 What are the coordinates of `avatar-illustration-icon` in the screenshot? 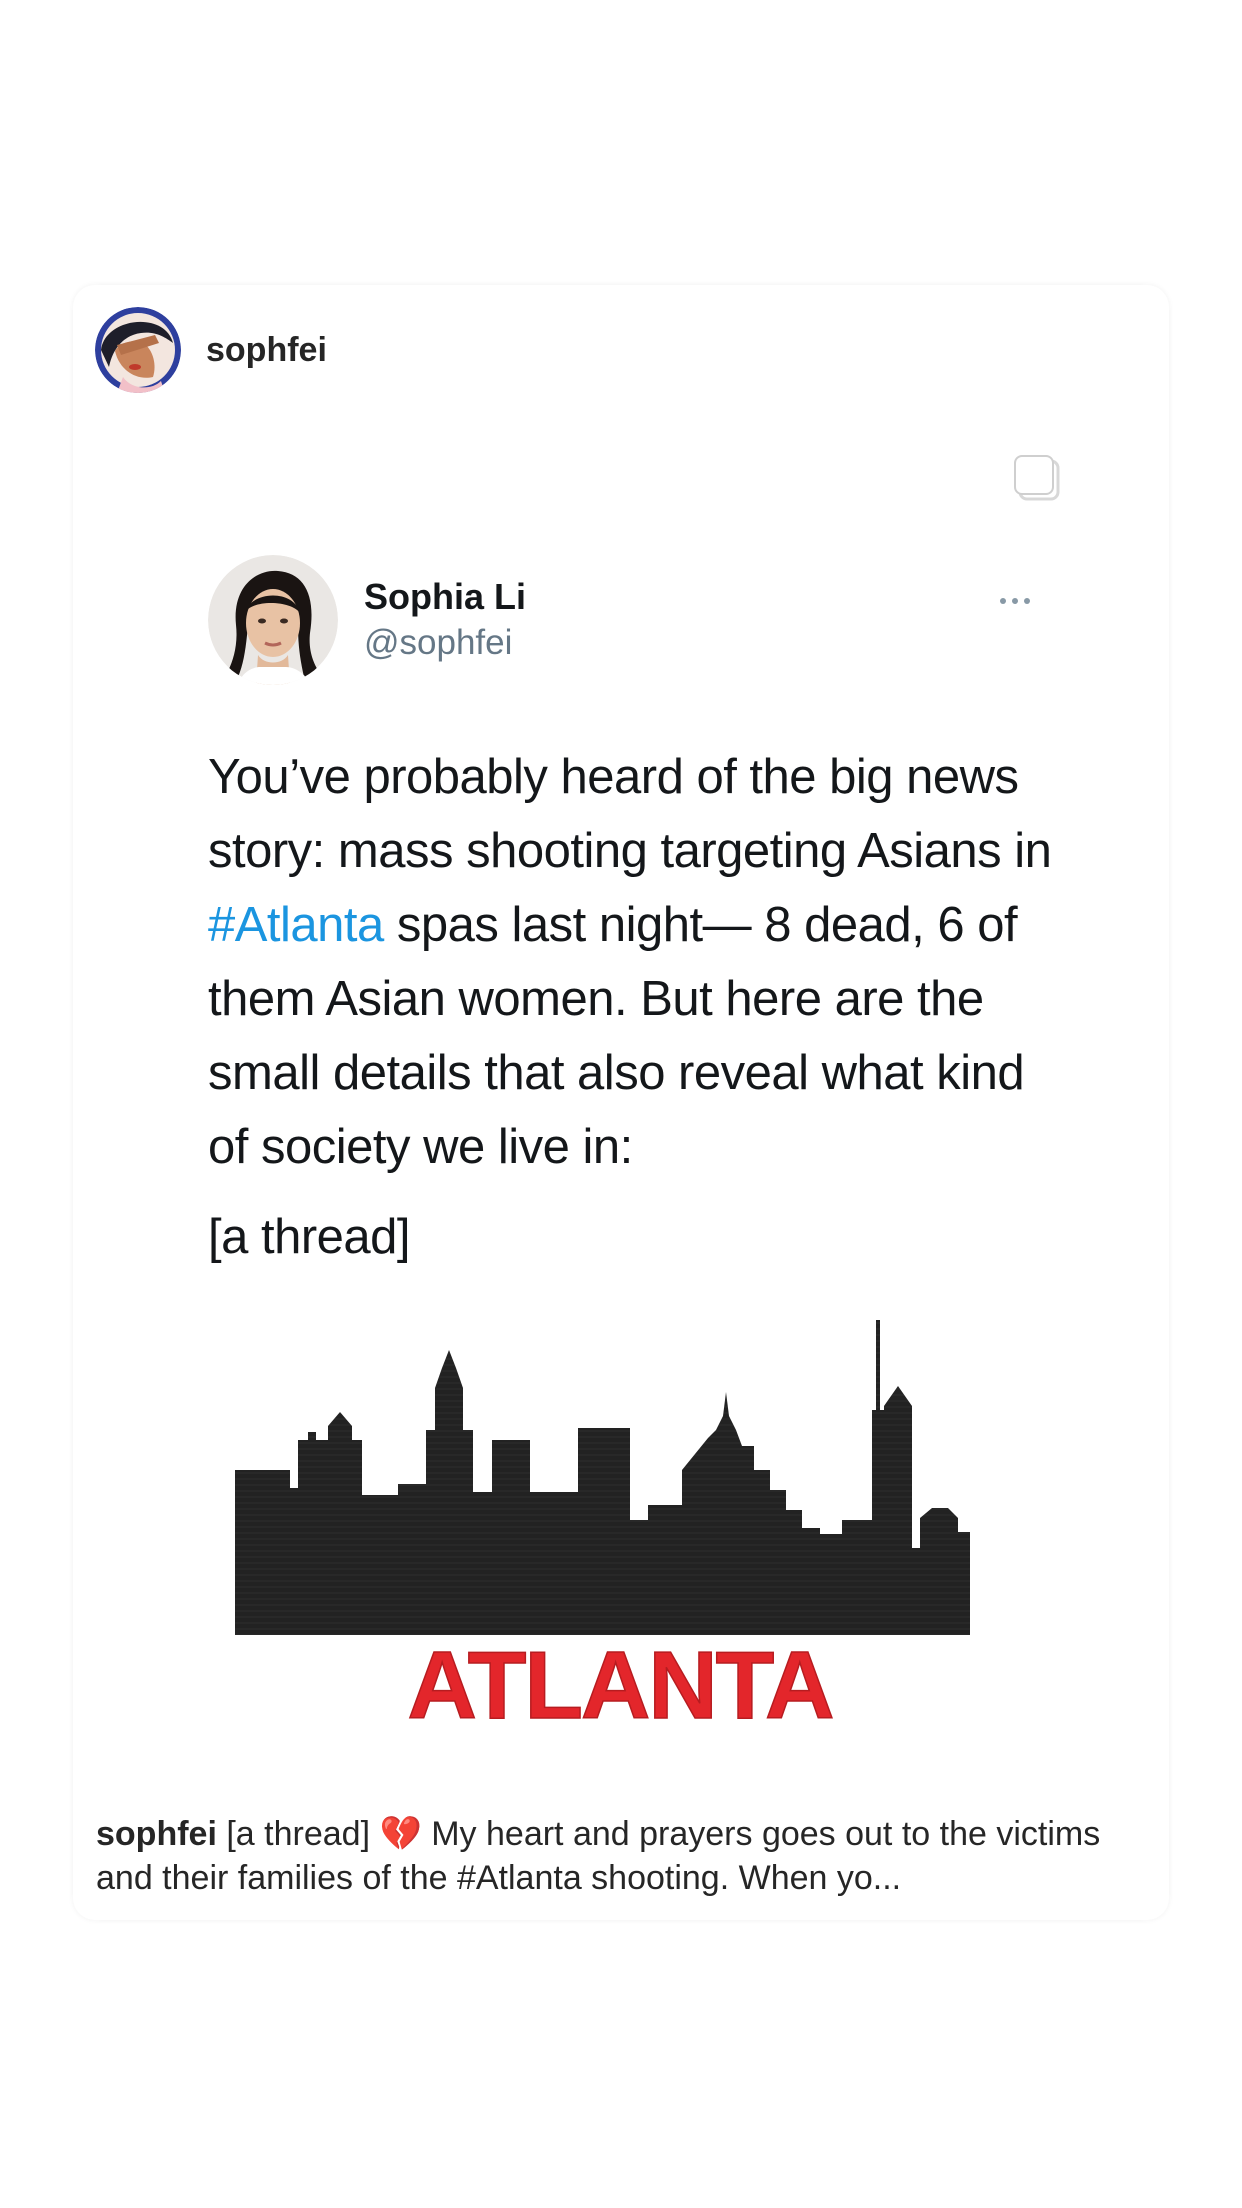 It's located at (138, 350).